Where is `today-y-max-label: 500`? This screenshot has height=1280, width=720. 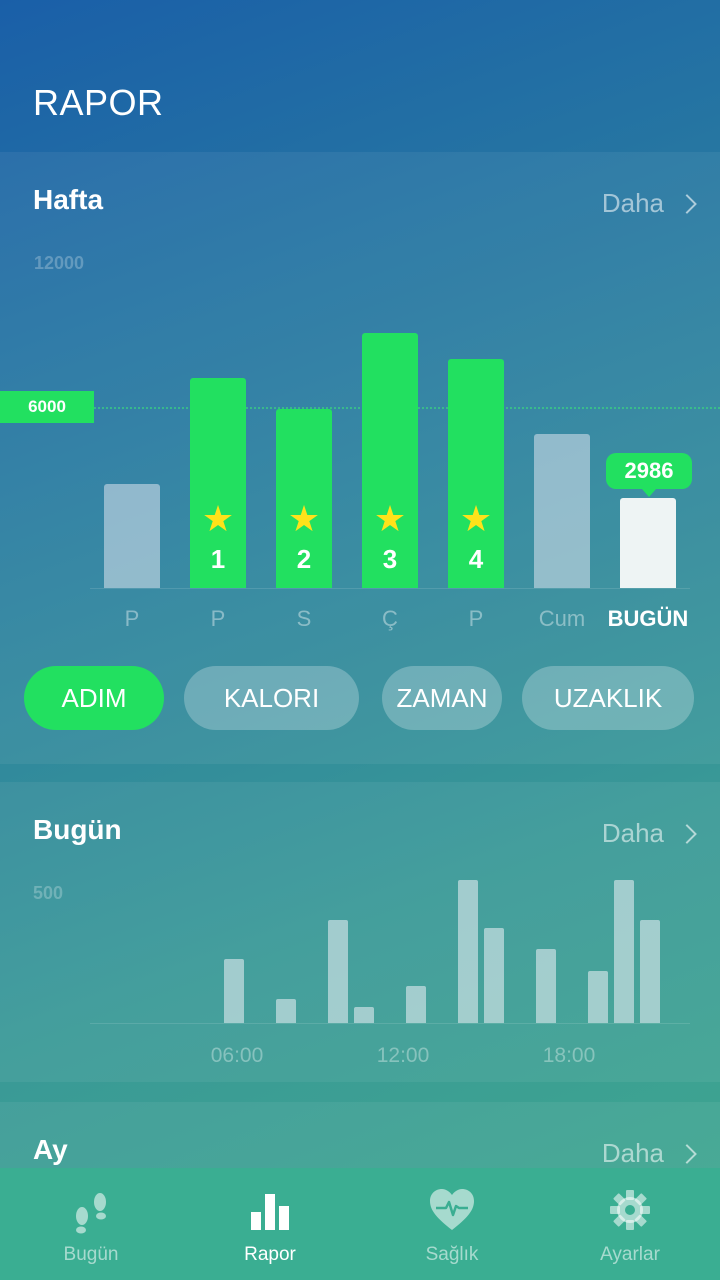 today-y-max-label: 500 is located at coordinates (48, 893).